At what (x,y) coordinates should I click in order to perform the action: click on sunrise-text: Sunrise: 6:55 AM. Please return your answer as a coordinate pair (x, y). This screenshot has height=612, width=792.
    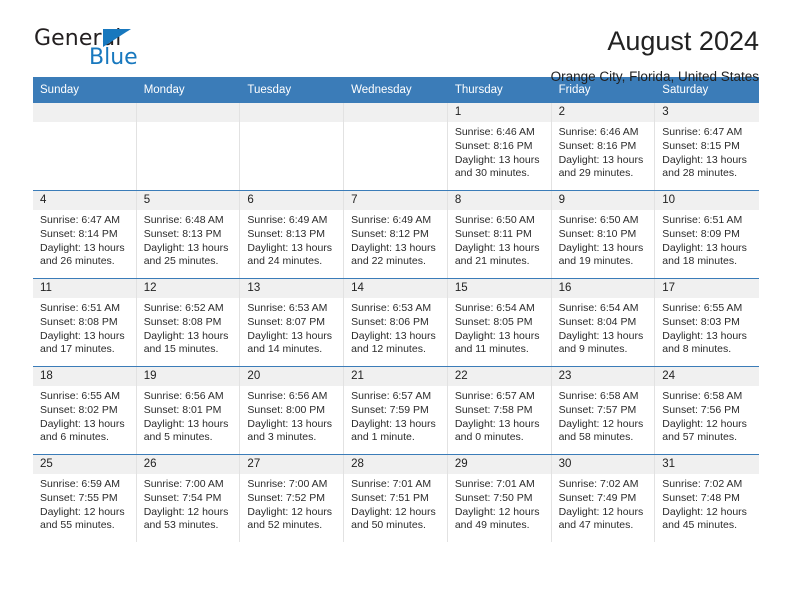
    Looking at the image, I should click on (702, 308).